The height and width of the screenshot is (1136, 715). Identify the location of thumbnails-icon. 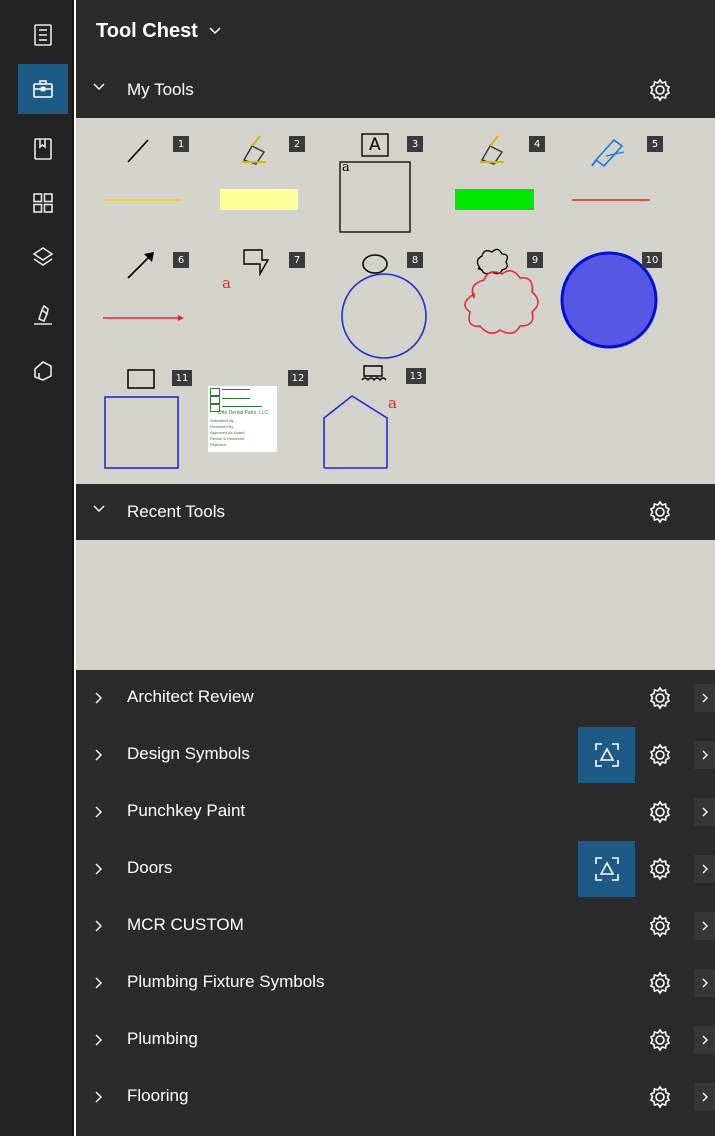
(43, 203).